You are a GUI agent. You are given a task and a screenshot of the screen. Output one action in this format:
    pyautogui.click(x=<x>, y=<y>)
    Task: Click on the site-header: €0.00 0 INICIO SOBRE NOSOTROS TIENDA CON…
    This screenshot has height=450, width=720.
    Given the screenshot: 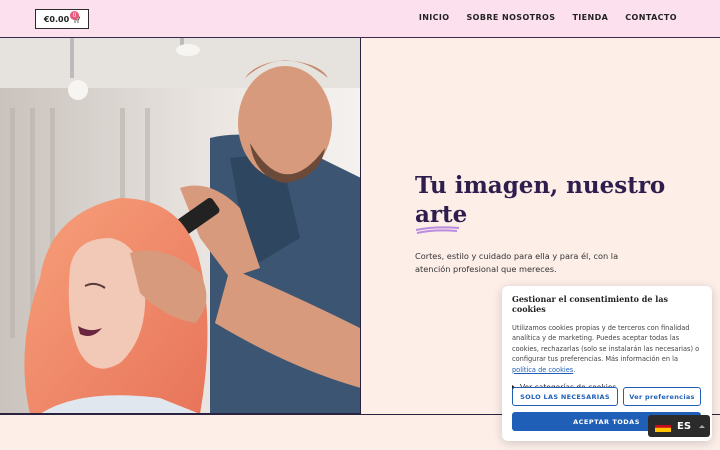 What is the action you would take?
    pyautogui.click(x=360, y=19)
    